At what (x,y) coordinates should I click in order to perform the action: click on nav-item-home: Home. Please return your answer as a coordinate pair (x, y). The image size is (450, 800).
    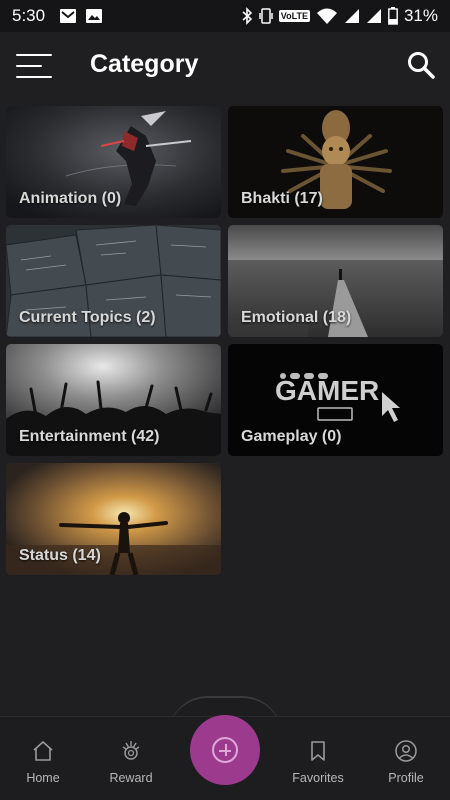
    Looking at the image, I should click on (43, 758).